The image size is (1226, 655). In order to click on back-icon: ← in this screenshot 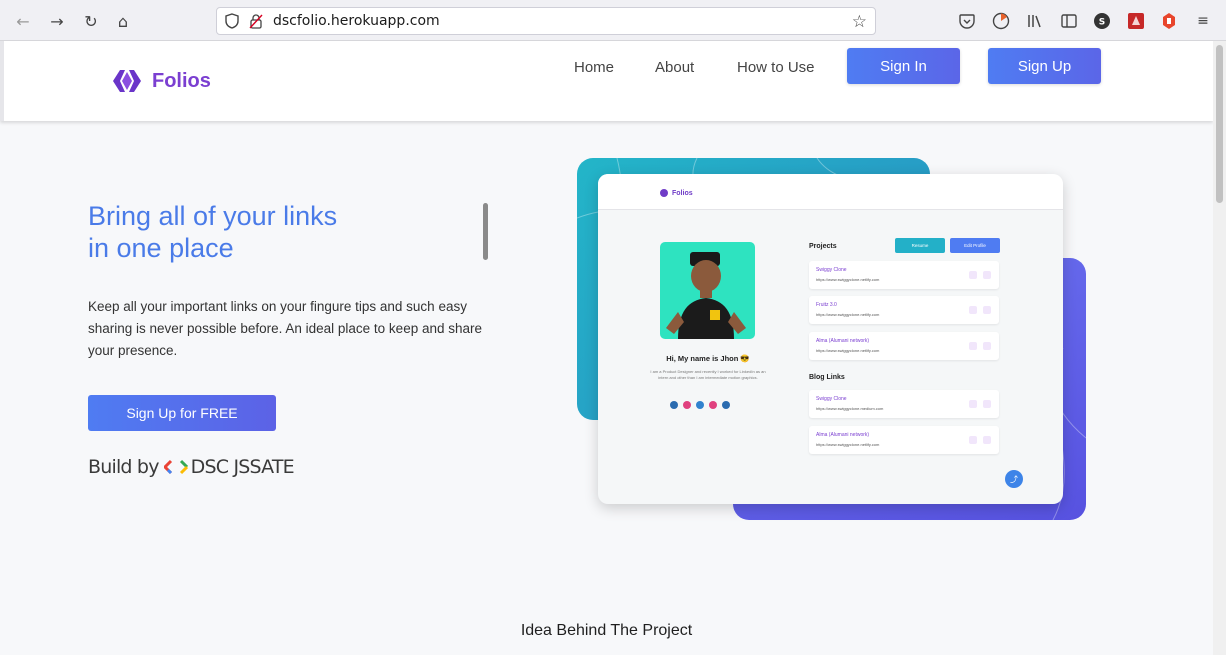, I will do `click(23, 21)`.